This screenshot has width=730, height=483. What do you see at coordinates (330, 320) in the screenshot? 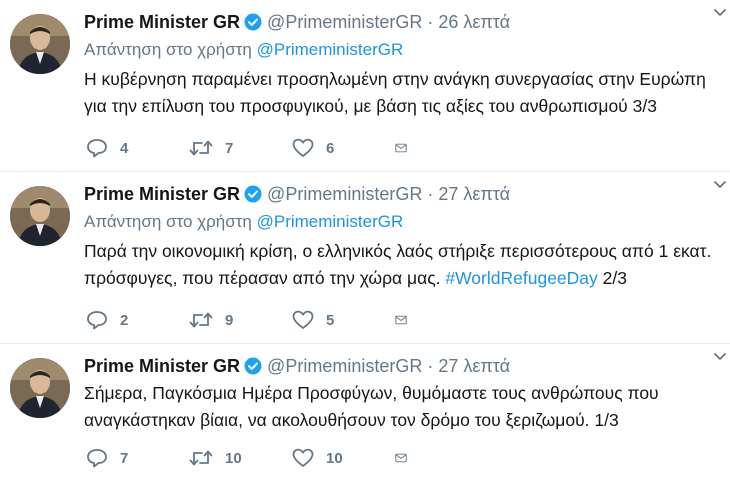
I see `like-count: 5` at bounding box center [330, 320].